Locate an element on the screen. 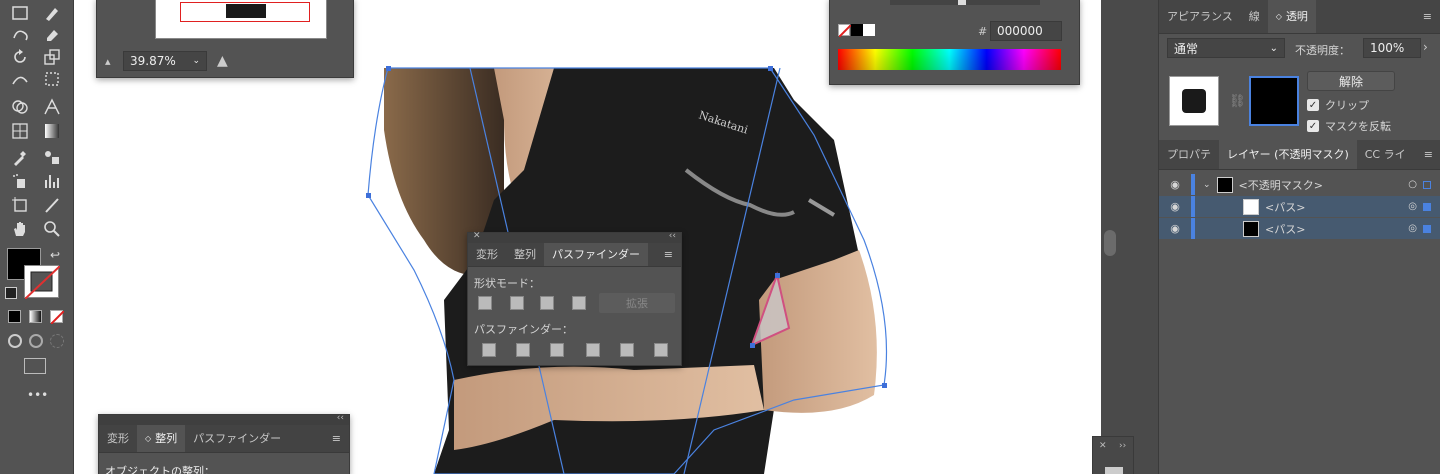 The image size is (1440, 474). eraser-tool-icon is located at coordinates (52, 35).